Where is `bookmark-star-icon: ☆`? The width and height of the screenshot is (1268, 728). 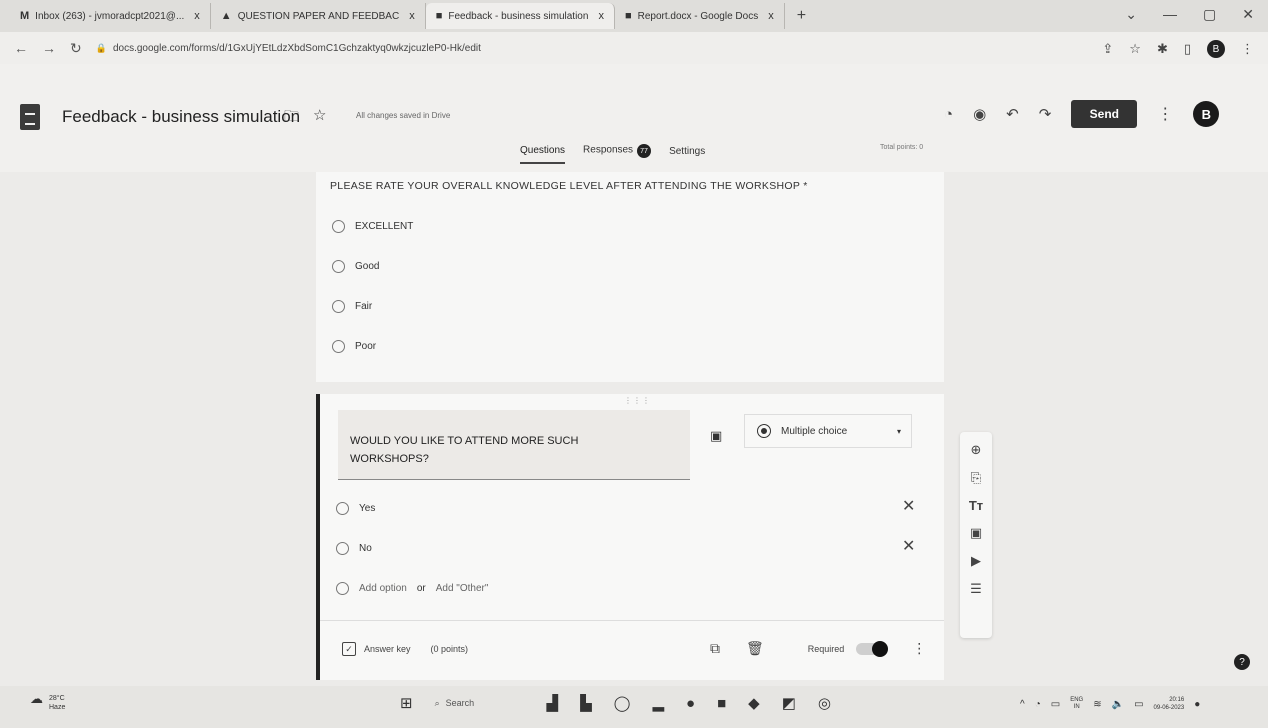
bookmark-star-icon: ☆ is located at coordinates (1135, 49).